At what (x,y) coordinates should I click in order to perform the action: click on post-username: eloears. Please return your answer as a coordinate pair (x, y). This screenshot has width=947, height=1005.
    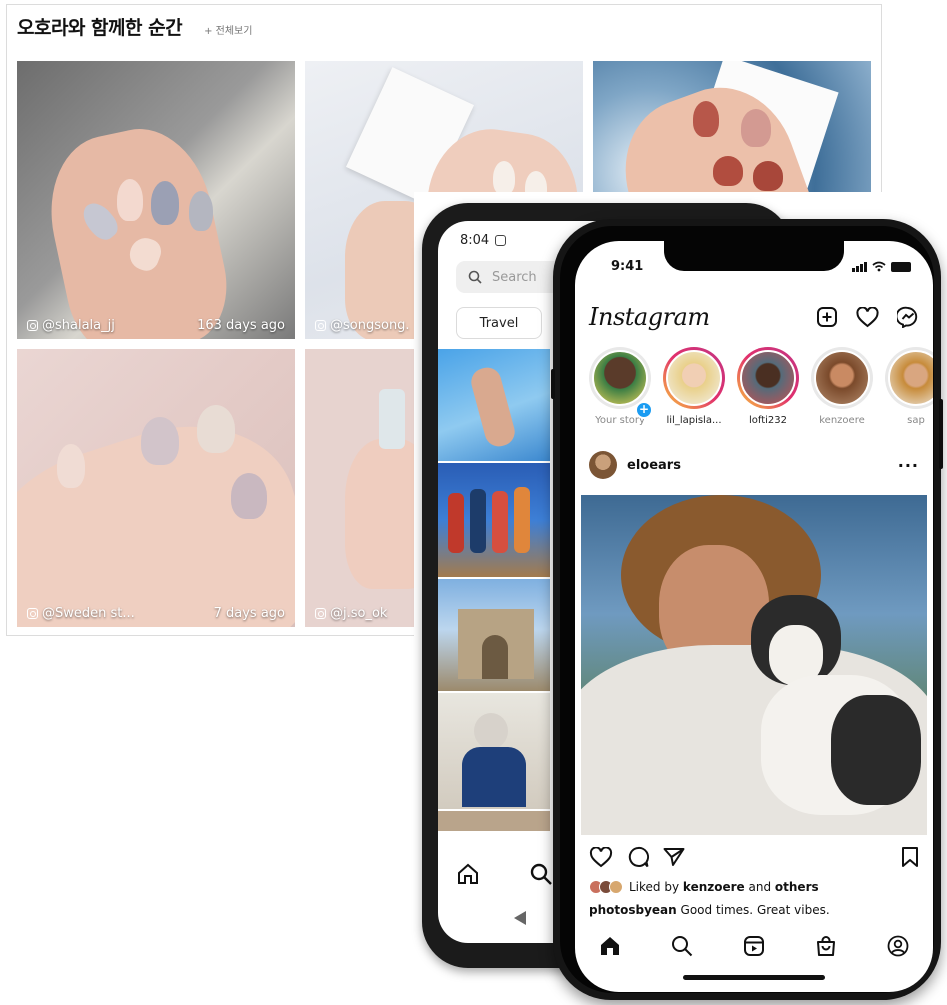
    Looking at the image, I should click on (654, 465).